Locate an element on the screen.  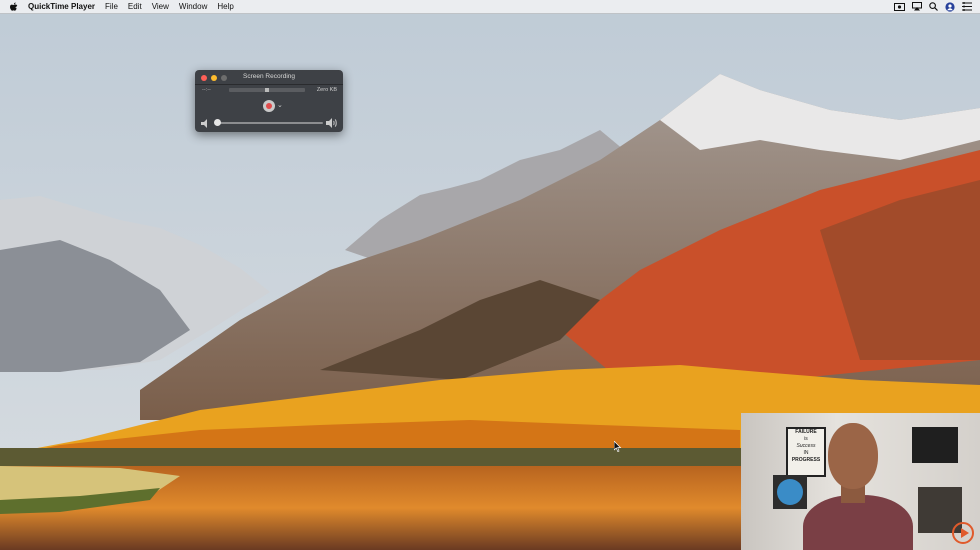
screen-recording-panel: Screen Recording --:-- Zero KB ⌄ is located at coordinates (269, 101).